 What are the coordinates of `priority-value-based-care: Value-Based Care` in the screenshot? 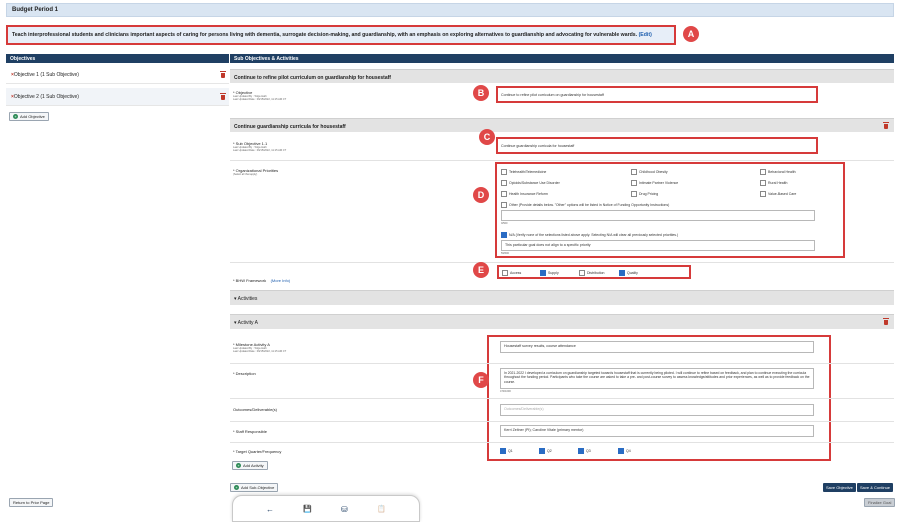 It's located at (778, 194).